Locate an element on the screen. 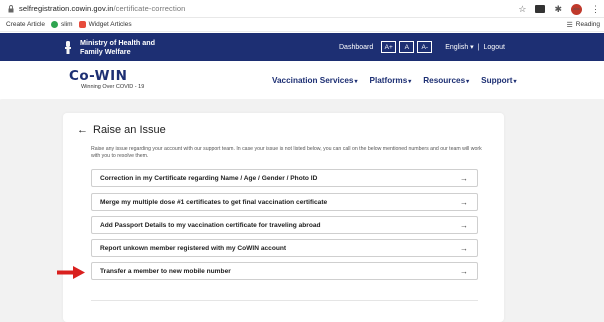  star-icon: ☆ is located at coordinates (522, 9).